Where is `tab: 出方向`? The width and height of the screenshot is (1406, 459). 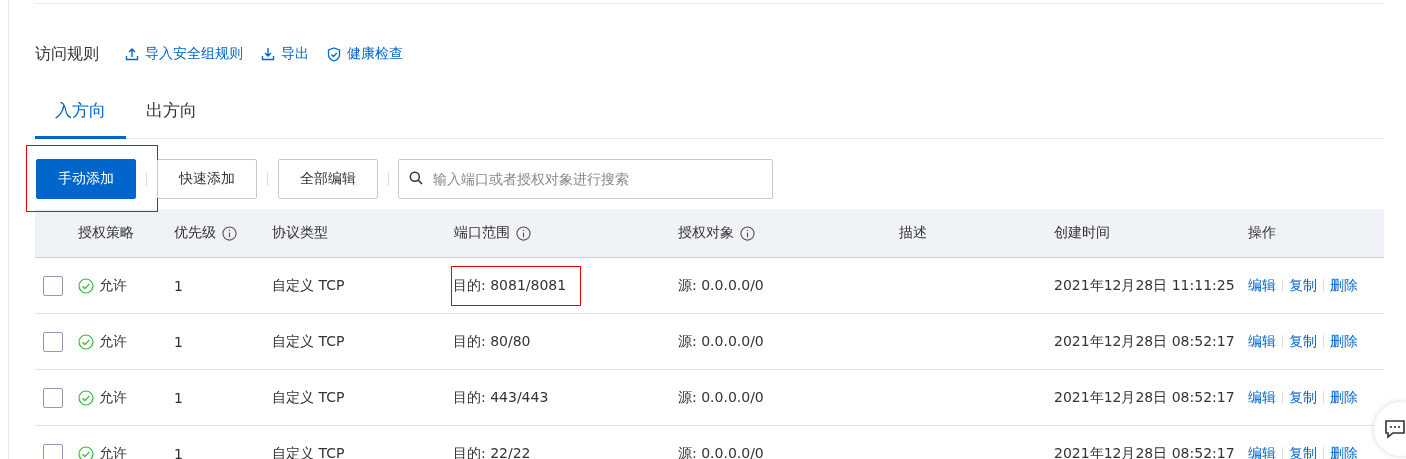
tab: 出方向 is located at coordinates (171, 114).